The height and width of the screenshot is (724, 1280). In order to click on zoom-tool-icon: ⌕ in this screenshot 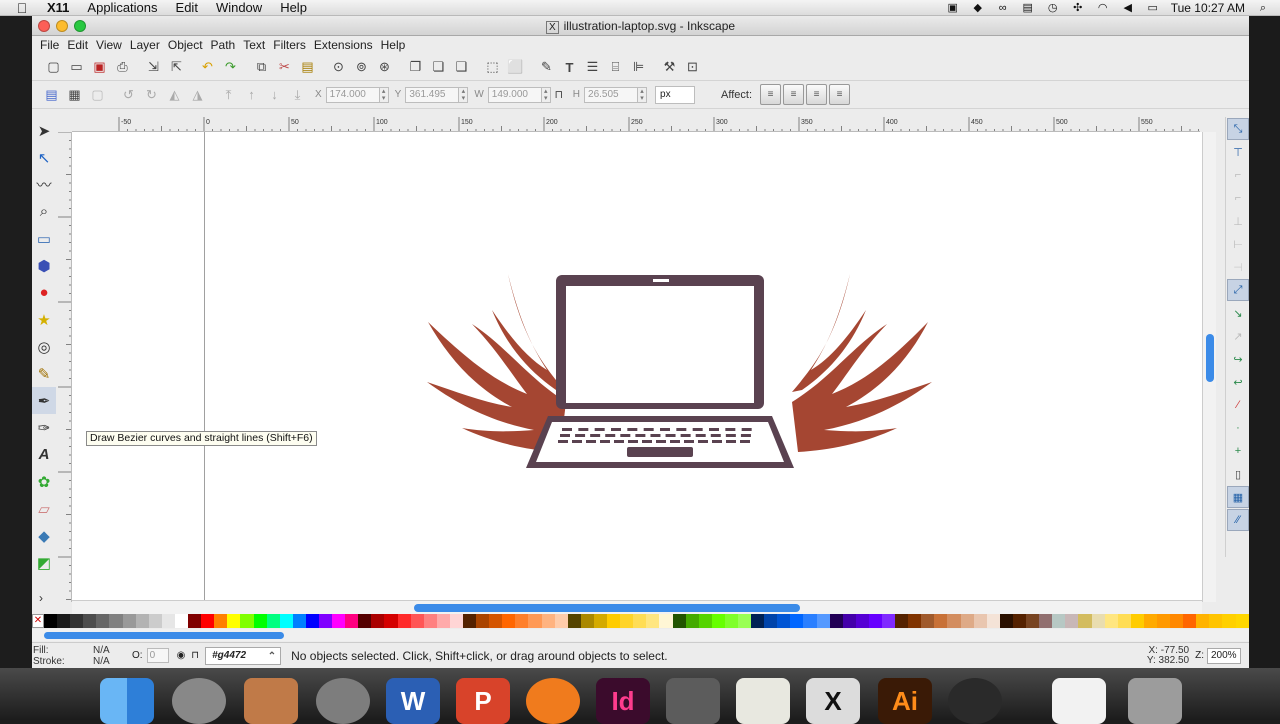, I will do `click(44, 211)`.